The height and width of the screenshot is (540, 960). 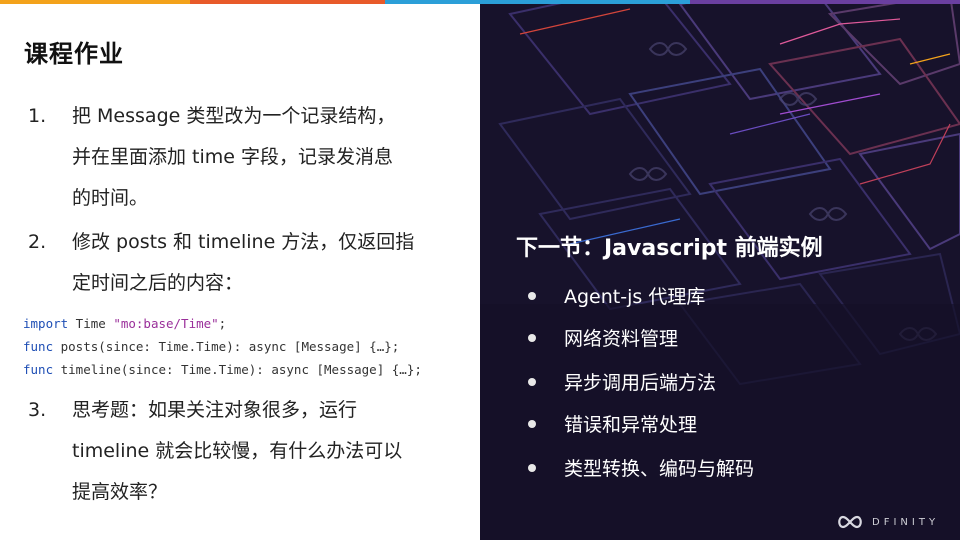 I want to click on homework-line: 把 Message 类型改为一个记录结构，, so click(x=234, y=116).